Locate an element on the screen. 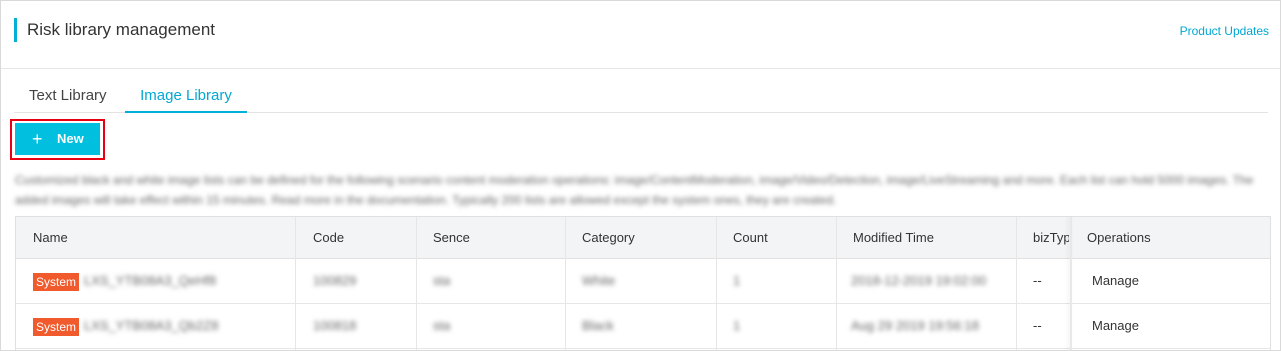 The height and width of the screenshot is (351, 1281). row-name: LXS_YTB08A3_Qb2Z8 is located at coordinates (151, 325).